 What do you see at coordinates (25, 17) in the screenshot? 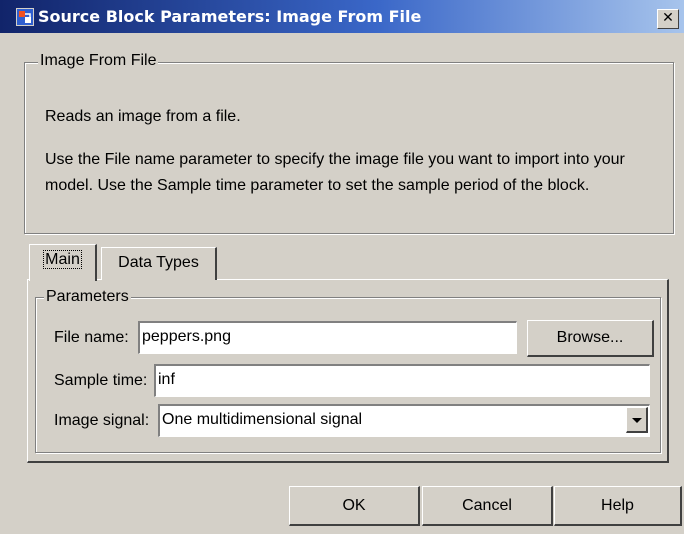
I see `simulink-block-icon` at bounding box center [25, 17].